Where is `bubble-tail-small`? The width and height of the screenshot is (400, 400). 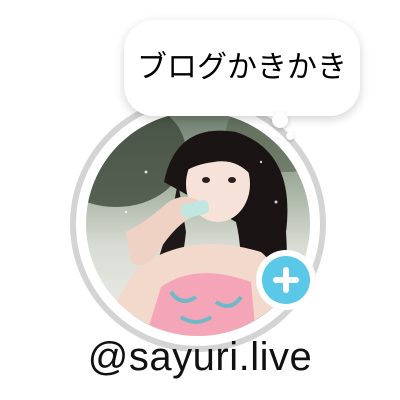
bubble-tail-small is located at coordinates (290, 136).